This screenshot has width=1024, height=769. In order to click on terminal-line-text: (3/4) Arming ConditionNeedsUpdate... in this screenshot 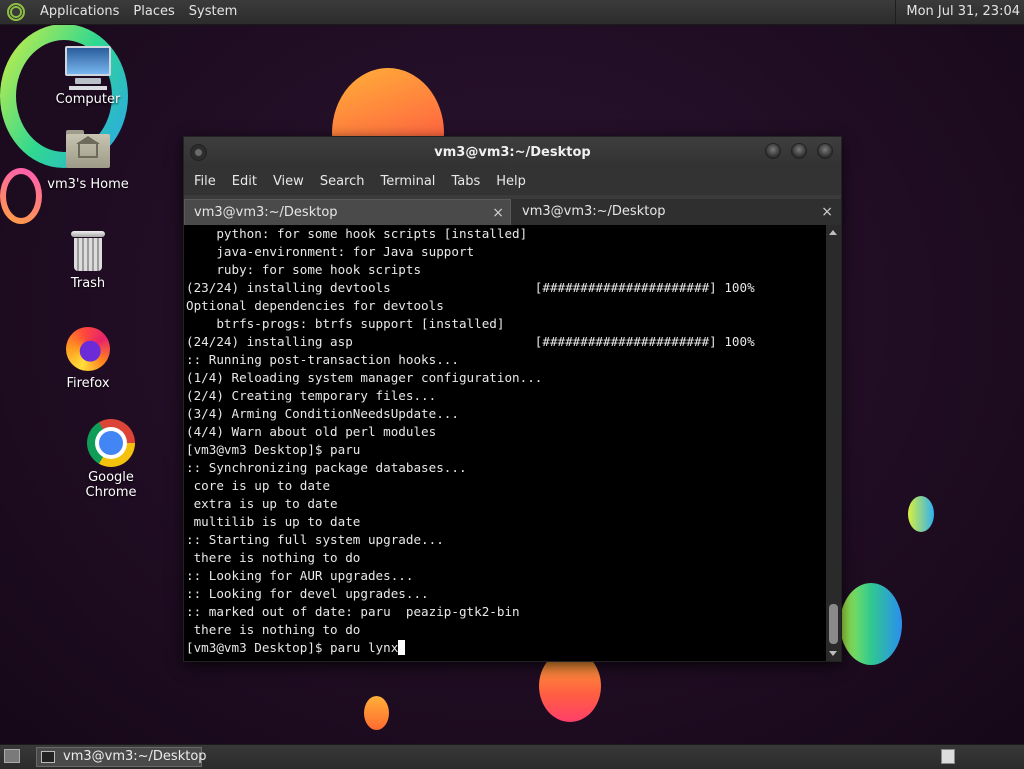, I will do `click(322, 413)`.